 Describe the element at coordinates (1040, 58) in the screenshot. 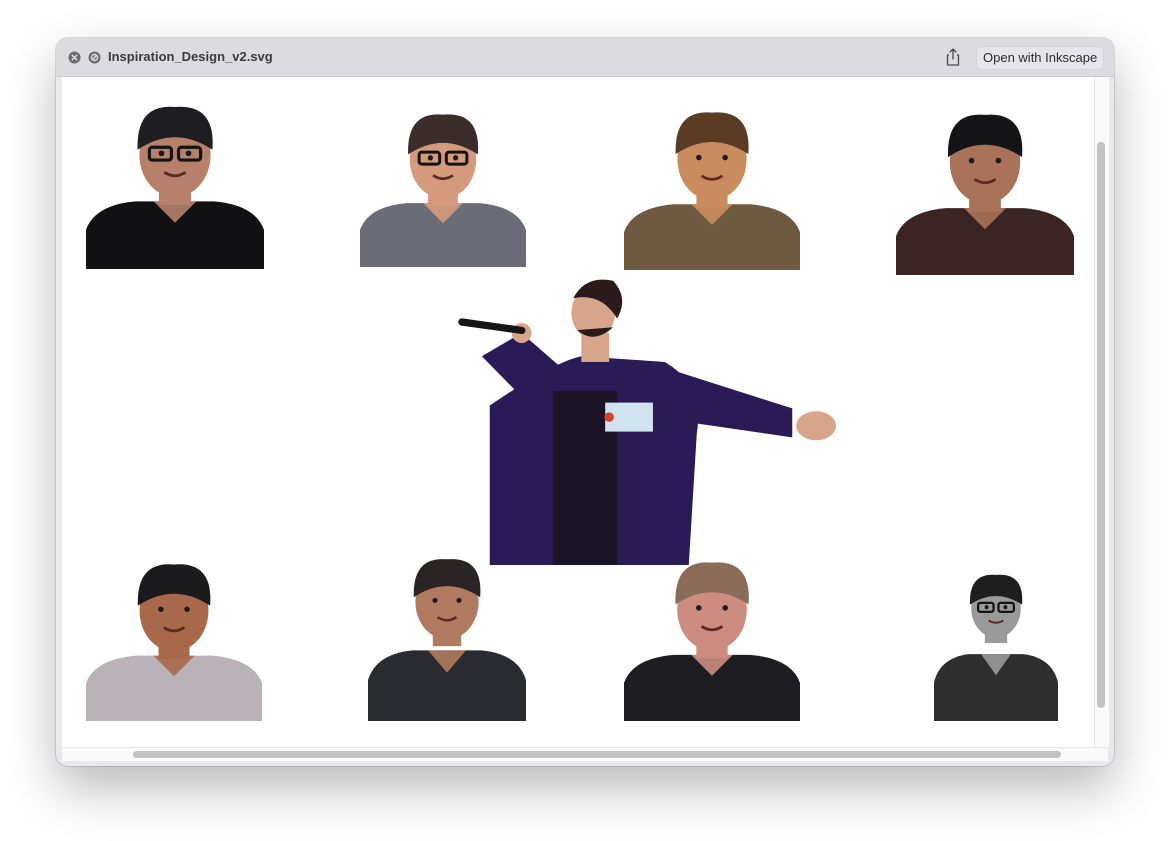

I see `open-with-inkscape-button: Open with Inkscape` at that location.